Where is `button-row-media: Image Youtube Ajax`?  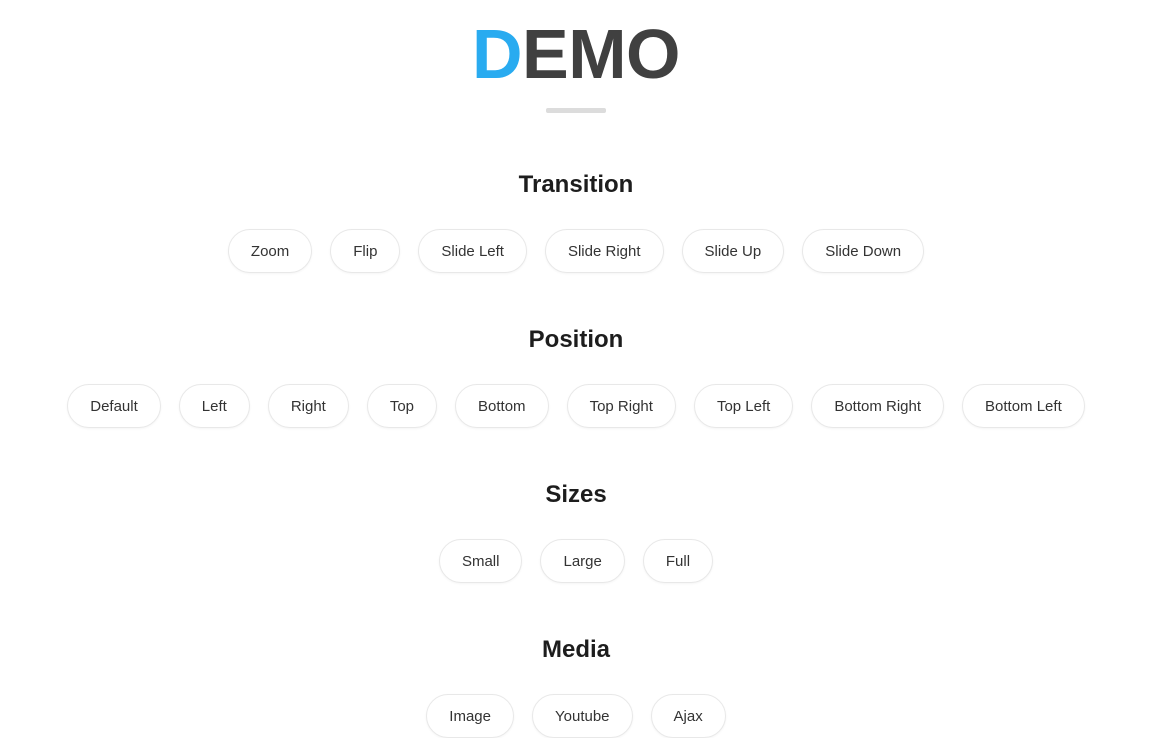
button-row-media: Image Youtube Ajax is located at coordinates (576, 716).